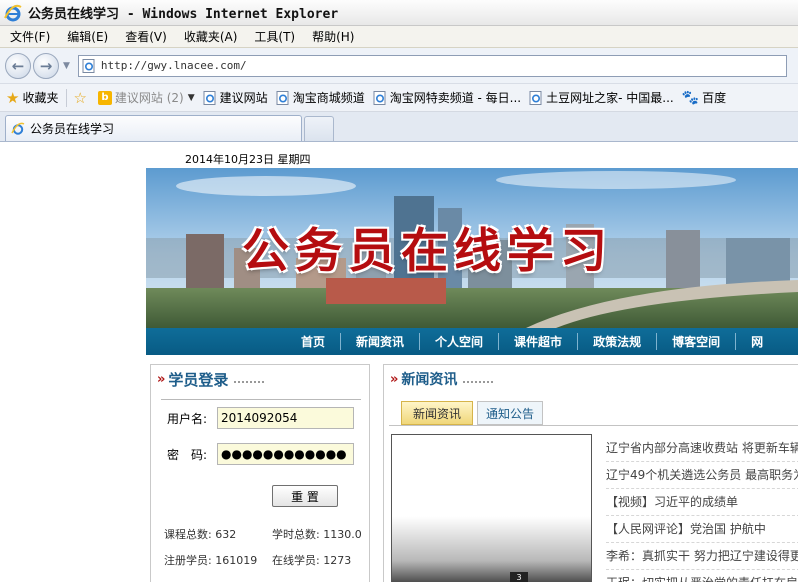 The image size is (798, 582). Describe the element at coordinates (429, 380) in the screenshot. I see `news-title: 新闻资讯` at that location.